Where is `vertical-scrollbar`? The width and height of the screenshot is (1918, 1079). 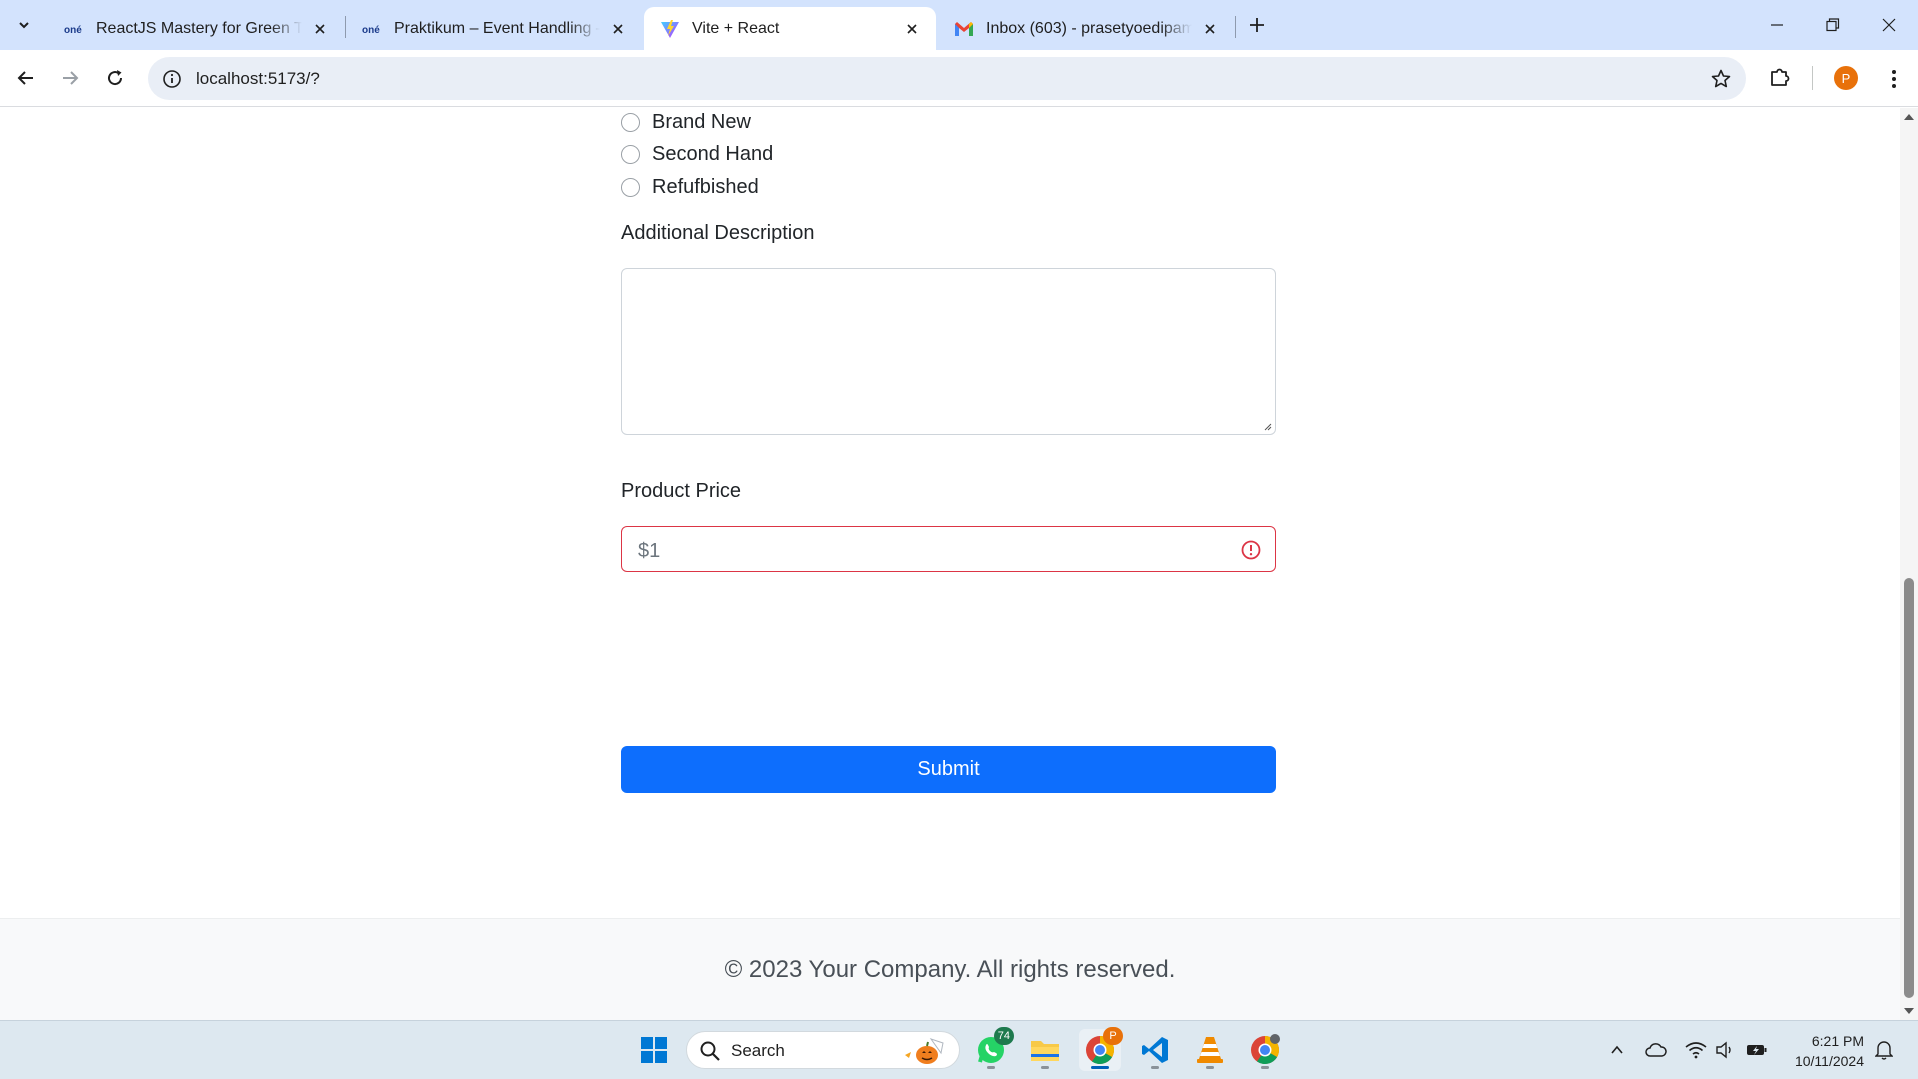 vertical-scrollbar is located at coordinates (1909, 564).